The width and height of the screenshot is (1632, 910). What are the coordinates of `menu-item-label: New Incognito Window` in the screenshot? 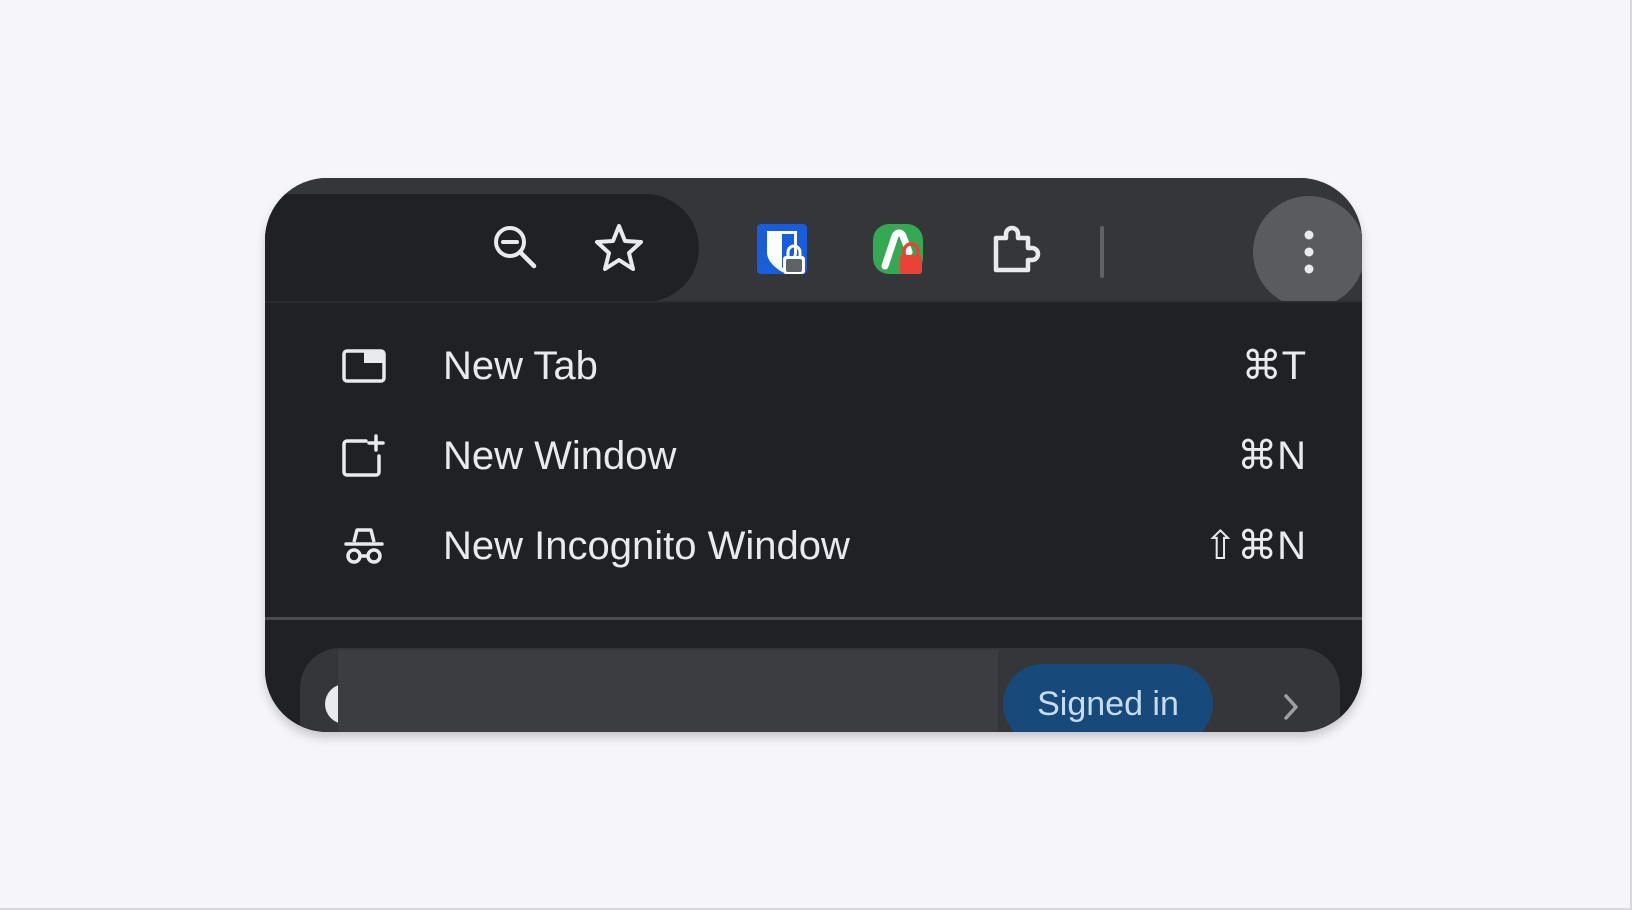 It's located at (646, 546).